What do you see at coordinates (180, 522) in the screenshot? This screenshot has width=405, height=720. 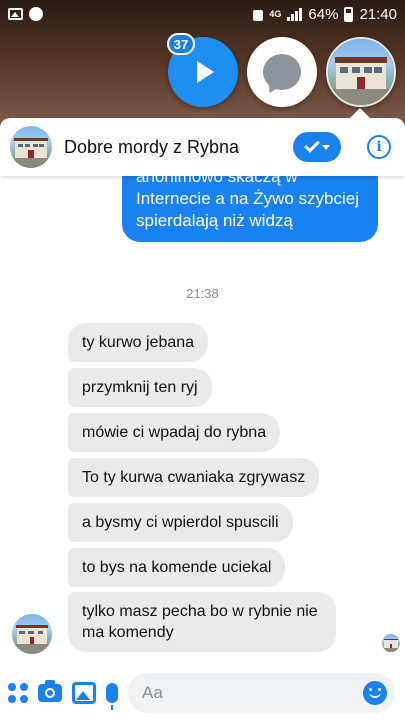 I see `incoming-message: a bysmy ci wpierdol spuscili` at bounding box center [180, 522].